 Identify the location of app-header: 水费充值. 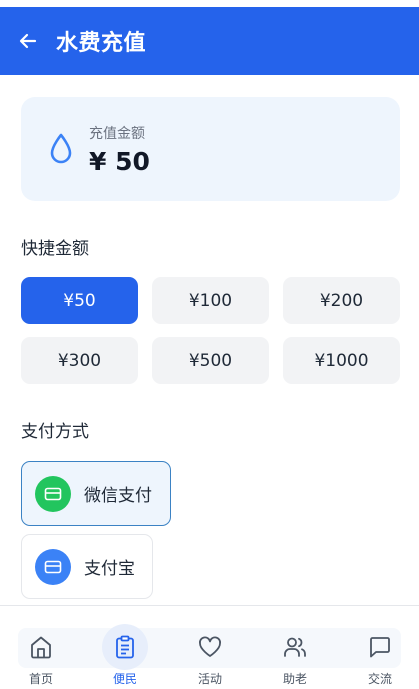
(209, 41).